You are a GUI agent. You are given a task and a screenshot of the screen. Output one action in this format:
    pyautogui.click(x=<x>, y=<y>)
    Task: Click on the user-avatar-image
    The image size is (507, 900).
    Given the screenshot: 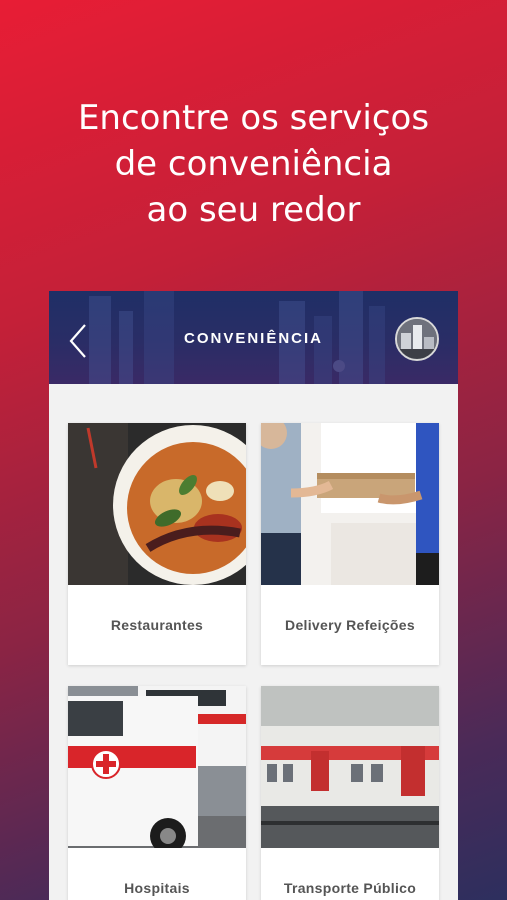 What is the action you would take?
    pyautogui.click(x=417, y=339)
    